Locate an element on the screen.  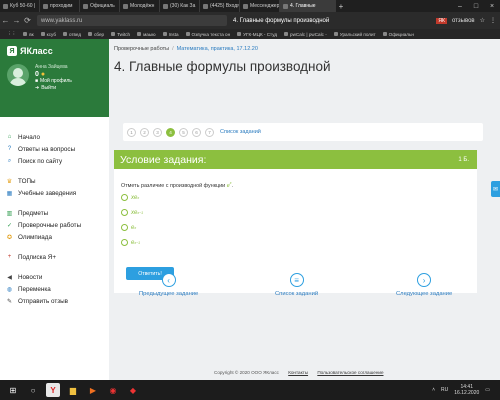
sidebar-item: ▦ Учебные заведения is located at coordinates (54, 193).